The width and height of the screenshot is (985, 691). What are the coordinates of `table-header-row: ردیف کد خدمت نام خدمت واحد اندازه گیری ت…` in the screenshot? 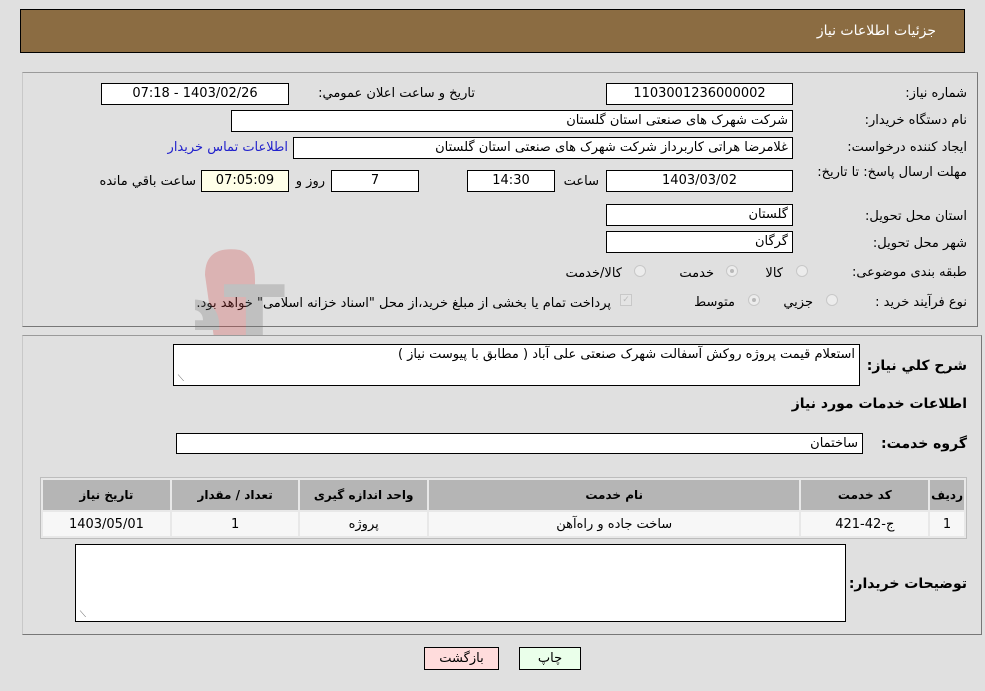 It's located at (503, 495).